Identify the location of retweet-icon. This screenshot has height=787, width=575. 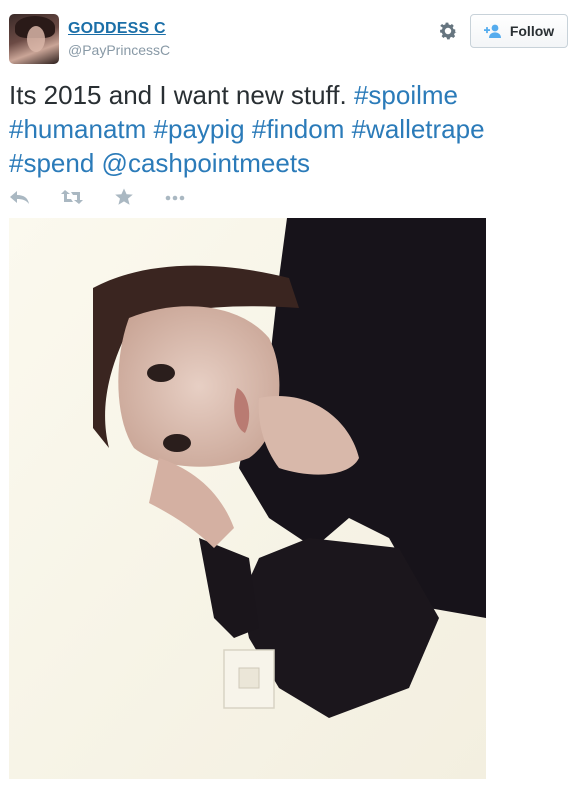
(72, 197).